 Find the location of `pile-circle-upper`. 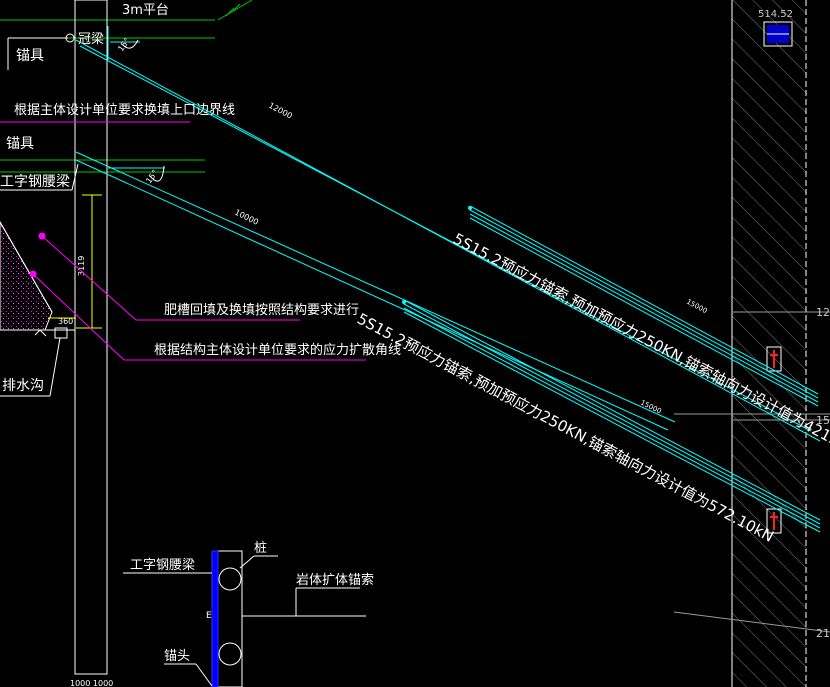

pile-circle-upper is located at coordinates (230, 579).